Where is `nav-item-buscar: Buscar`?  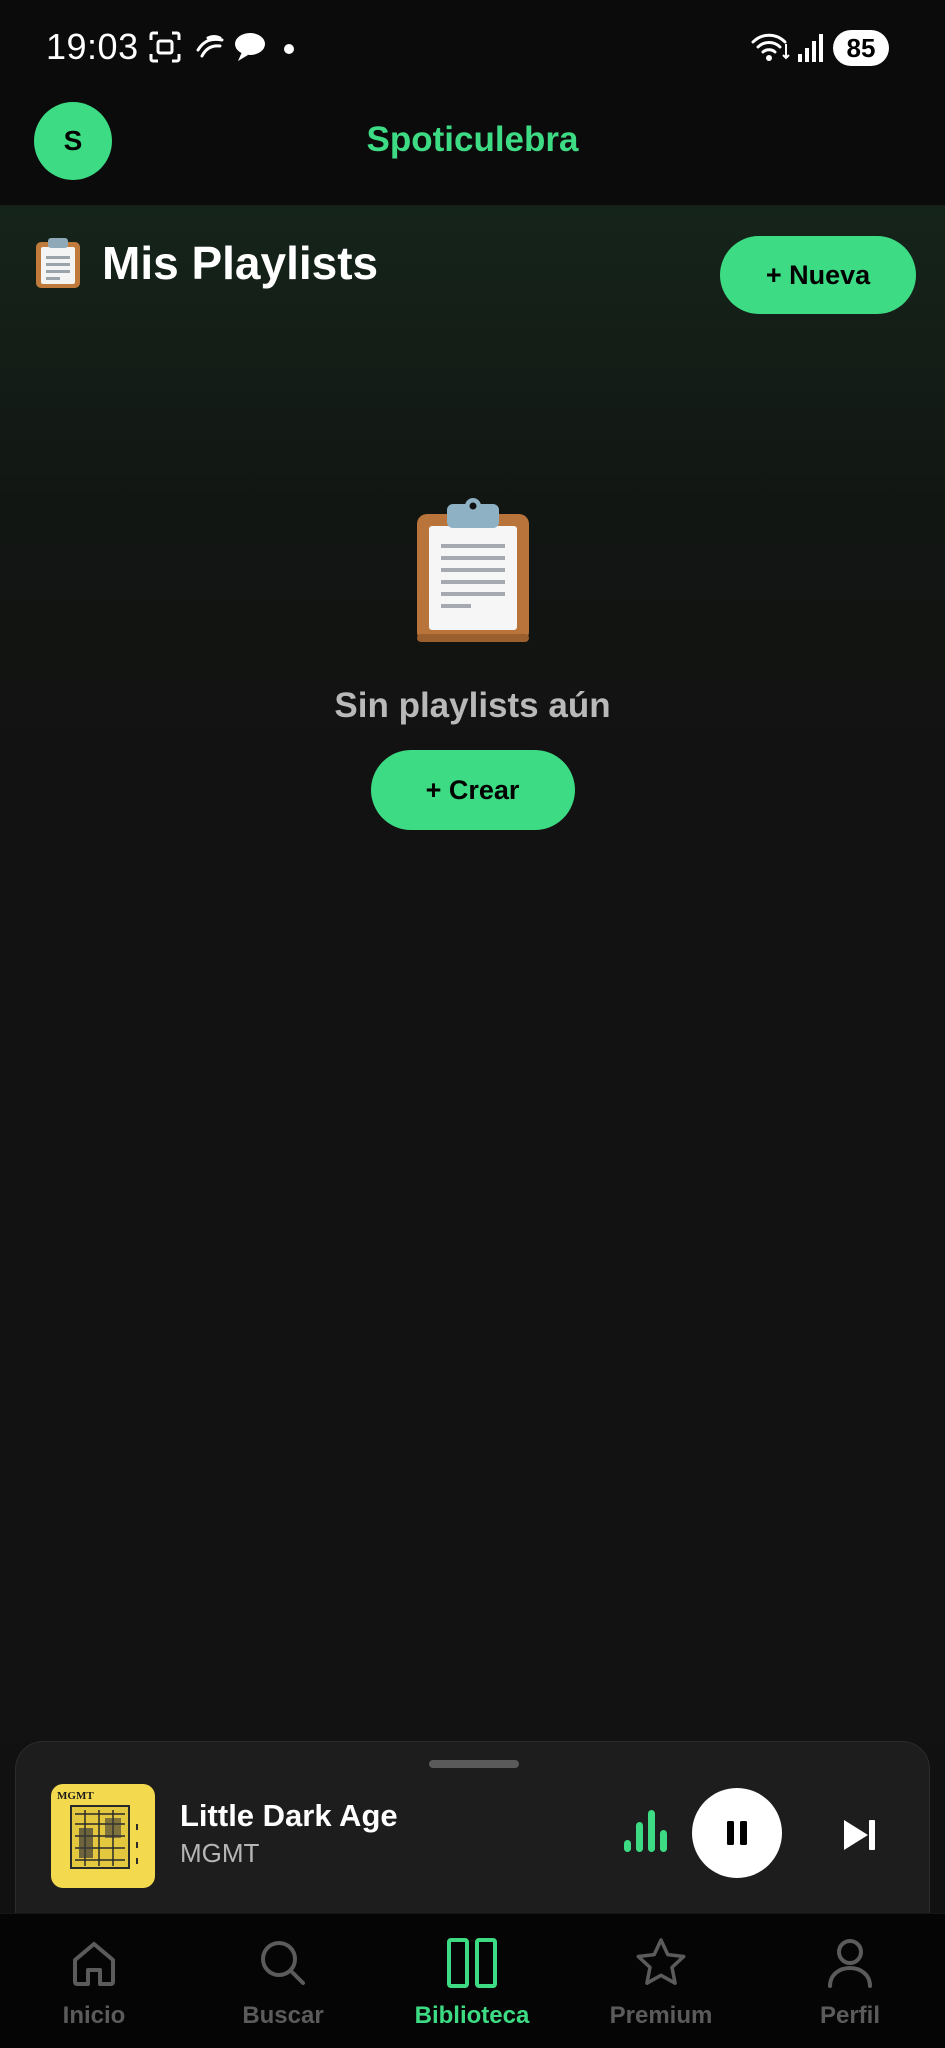
nav-item-buscar: Buscar is located at coordinates (283, 1983).